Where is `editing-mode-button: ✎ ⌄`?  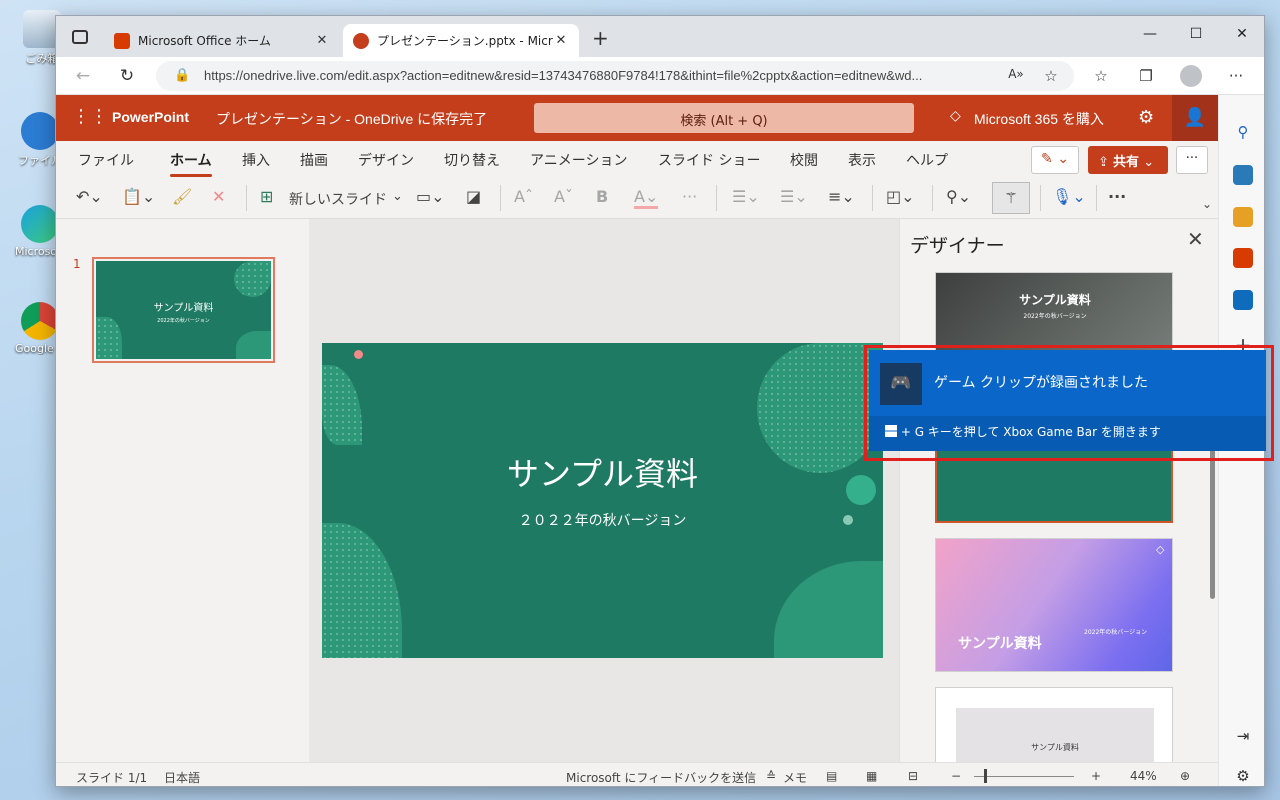
editing-mode-button: ✎ ⌄ is located at coordinates (1055, 160).